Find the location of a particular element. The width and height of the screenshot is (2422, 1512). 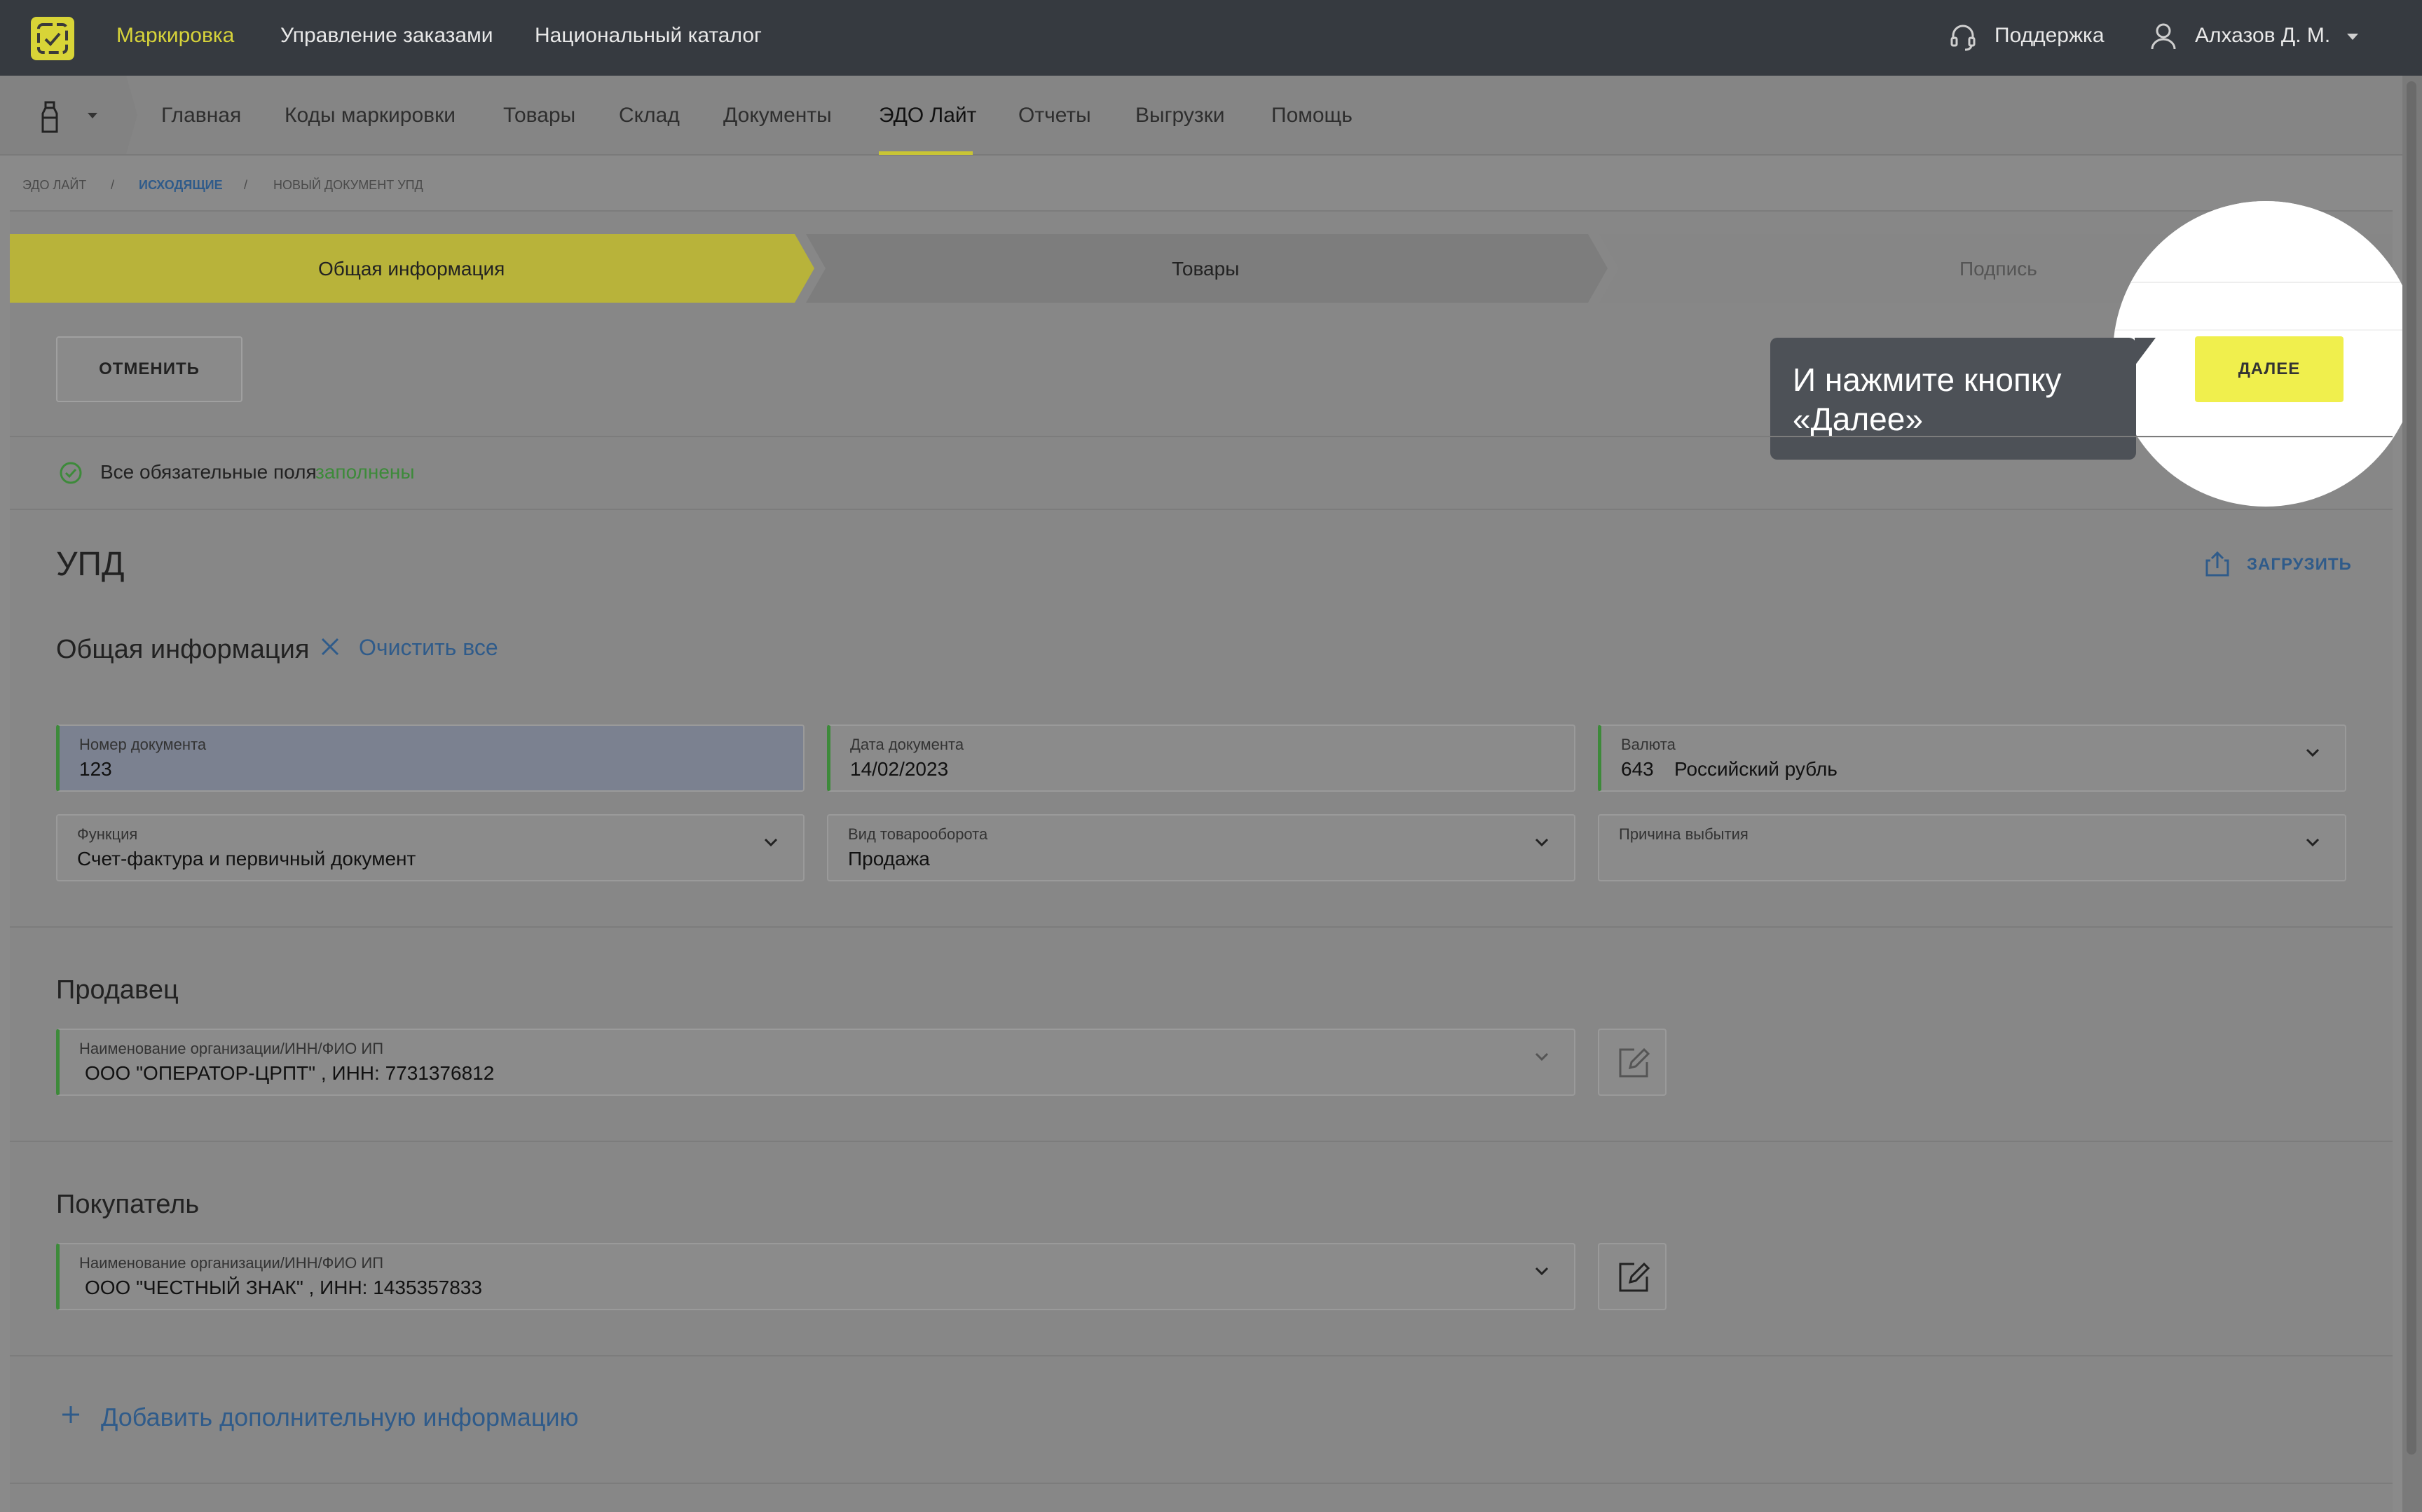

field-label: Валюта is located at coordinates (1648, 744).